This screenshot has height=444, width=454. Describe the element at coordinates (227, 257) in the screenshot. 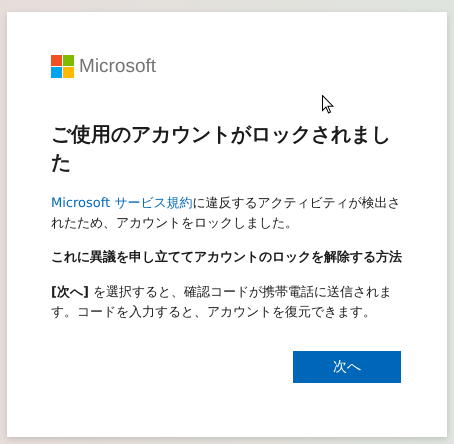

I see `subheading: これに異議を申し立ててアカウントのロックを解除する方法` at that location.